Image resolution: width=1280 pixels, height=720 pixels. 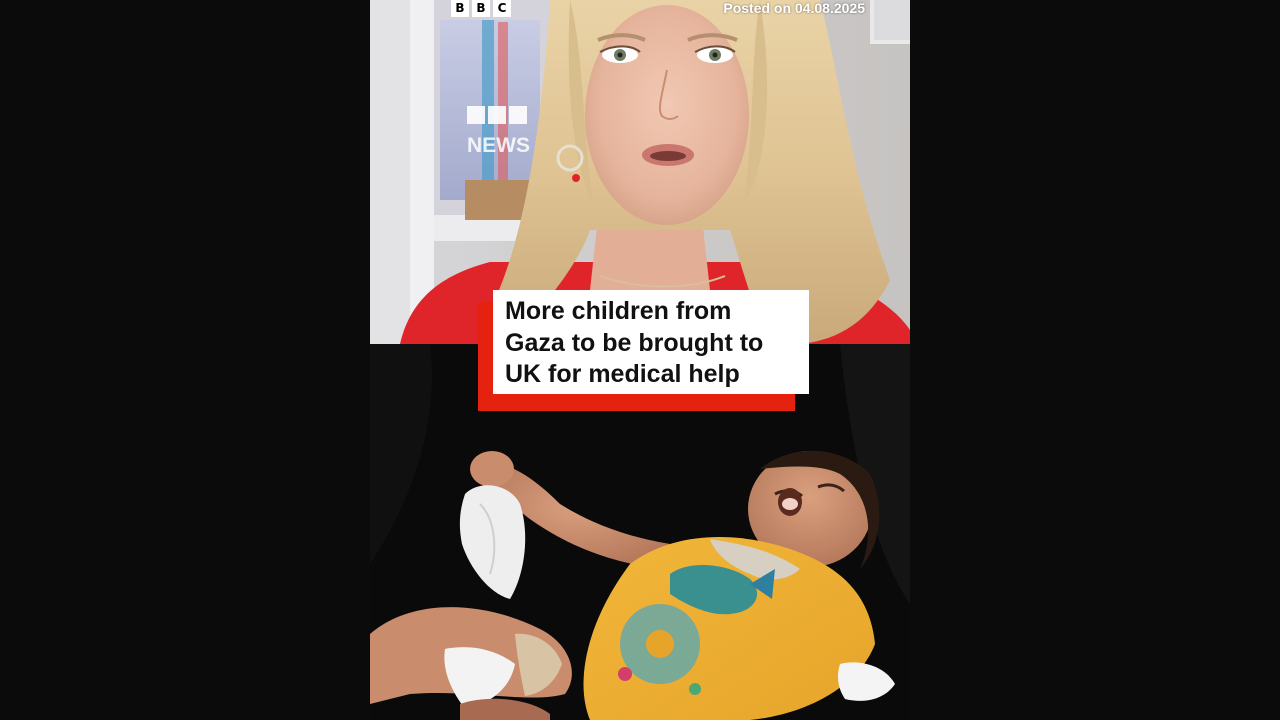 I want to click on headline-line: More children from, so click(x=618, y=311).